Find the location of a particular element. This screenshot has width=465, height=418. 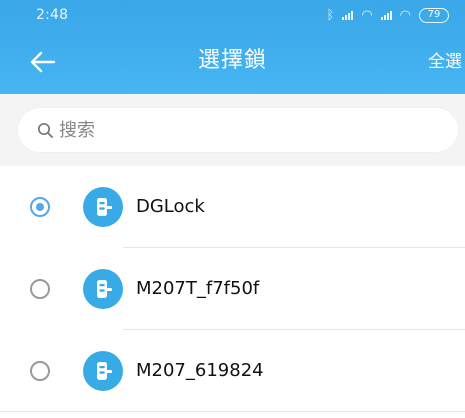

status-icons: ᛒ ◠ ◠ 79 is located at coordinates (387, 15).